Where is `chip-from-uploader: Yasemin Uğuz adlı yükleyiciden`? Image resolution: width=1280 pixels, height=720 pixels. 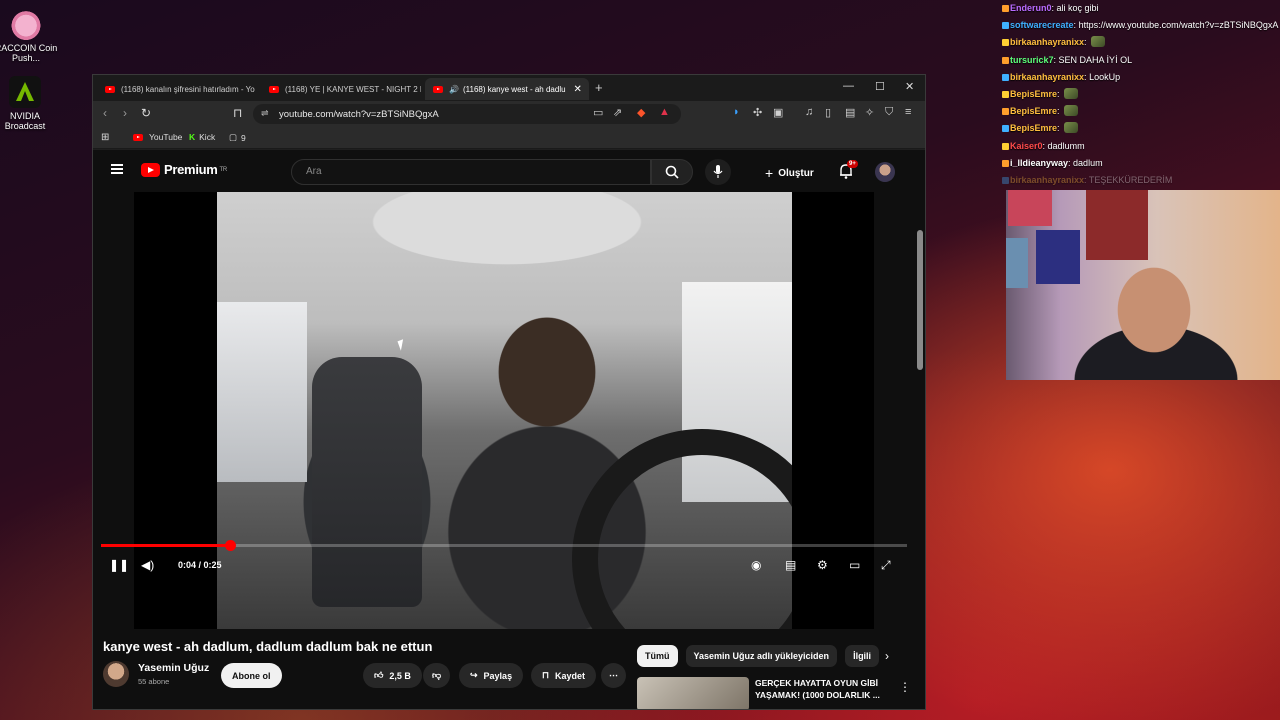 chip-from-uploader: Yasemin Uğuz adlı yükleyiciden is located at coordinates (761, 656).